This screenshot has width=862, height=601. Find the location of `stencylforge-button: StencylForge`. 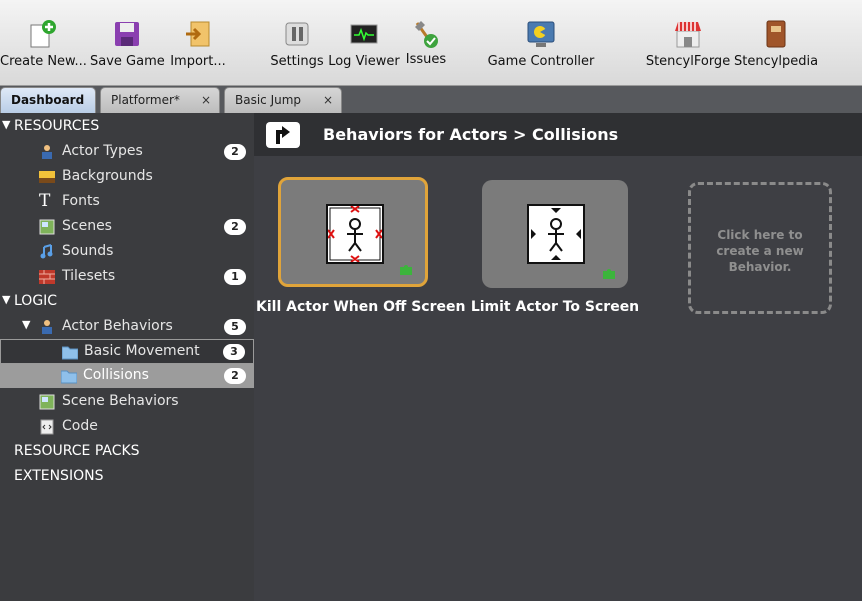

stencylforge-button: StencylForge is located at coordinates (688, 45).